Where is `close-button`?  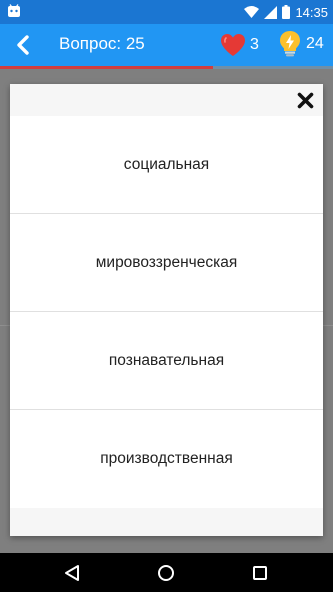
close-button is located at coordinates (305, 100).